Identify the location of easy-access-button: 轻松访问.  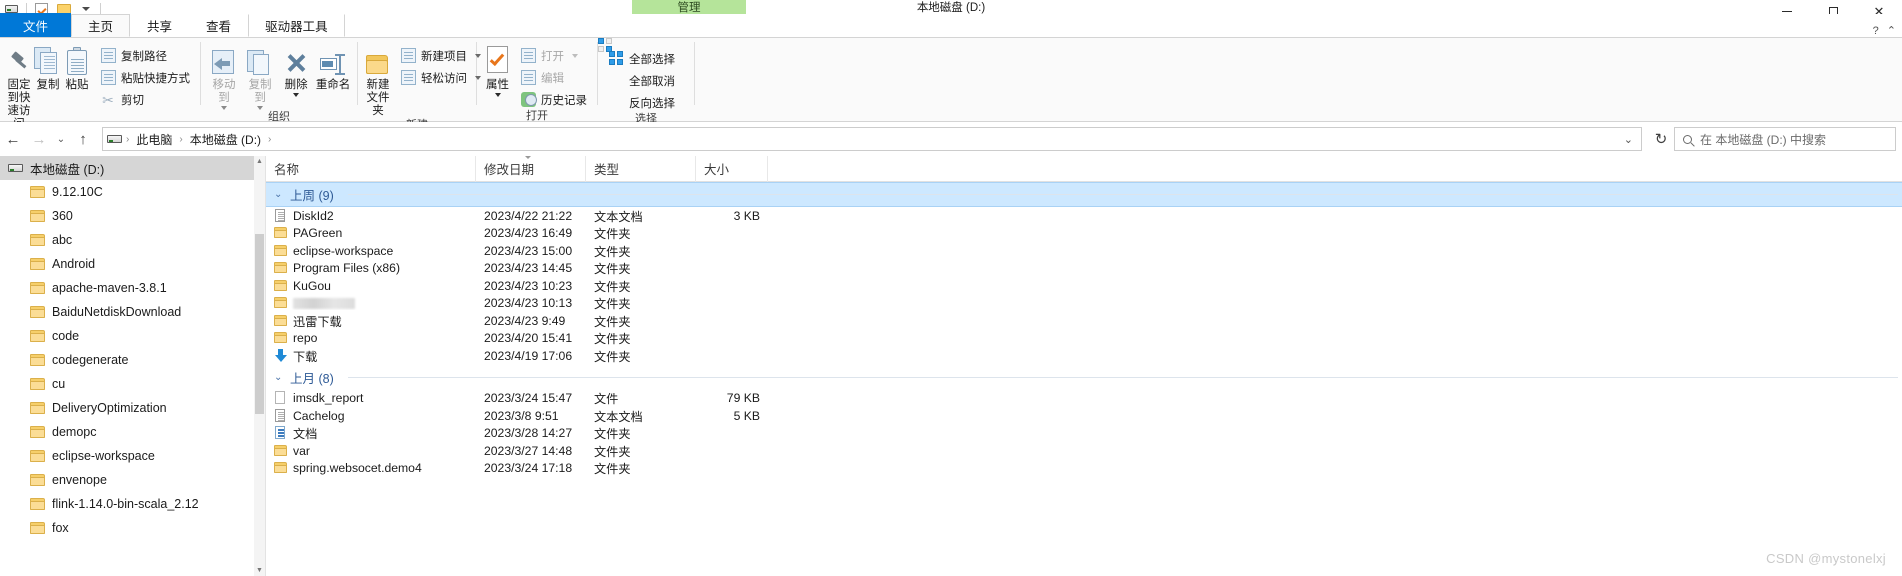
(440, 77).